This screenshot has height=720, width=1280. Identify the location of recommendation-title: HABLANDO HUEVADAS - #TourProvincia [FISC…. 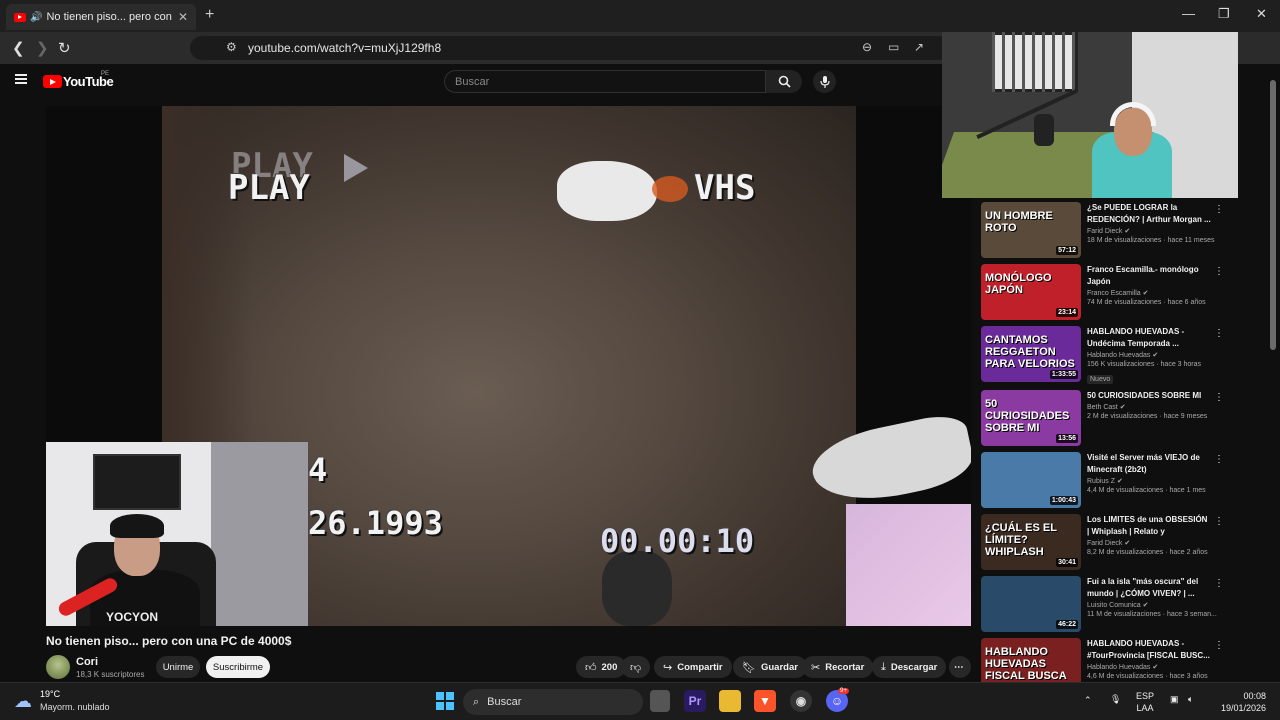
(1149, 650).